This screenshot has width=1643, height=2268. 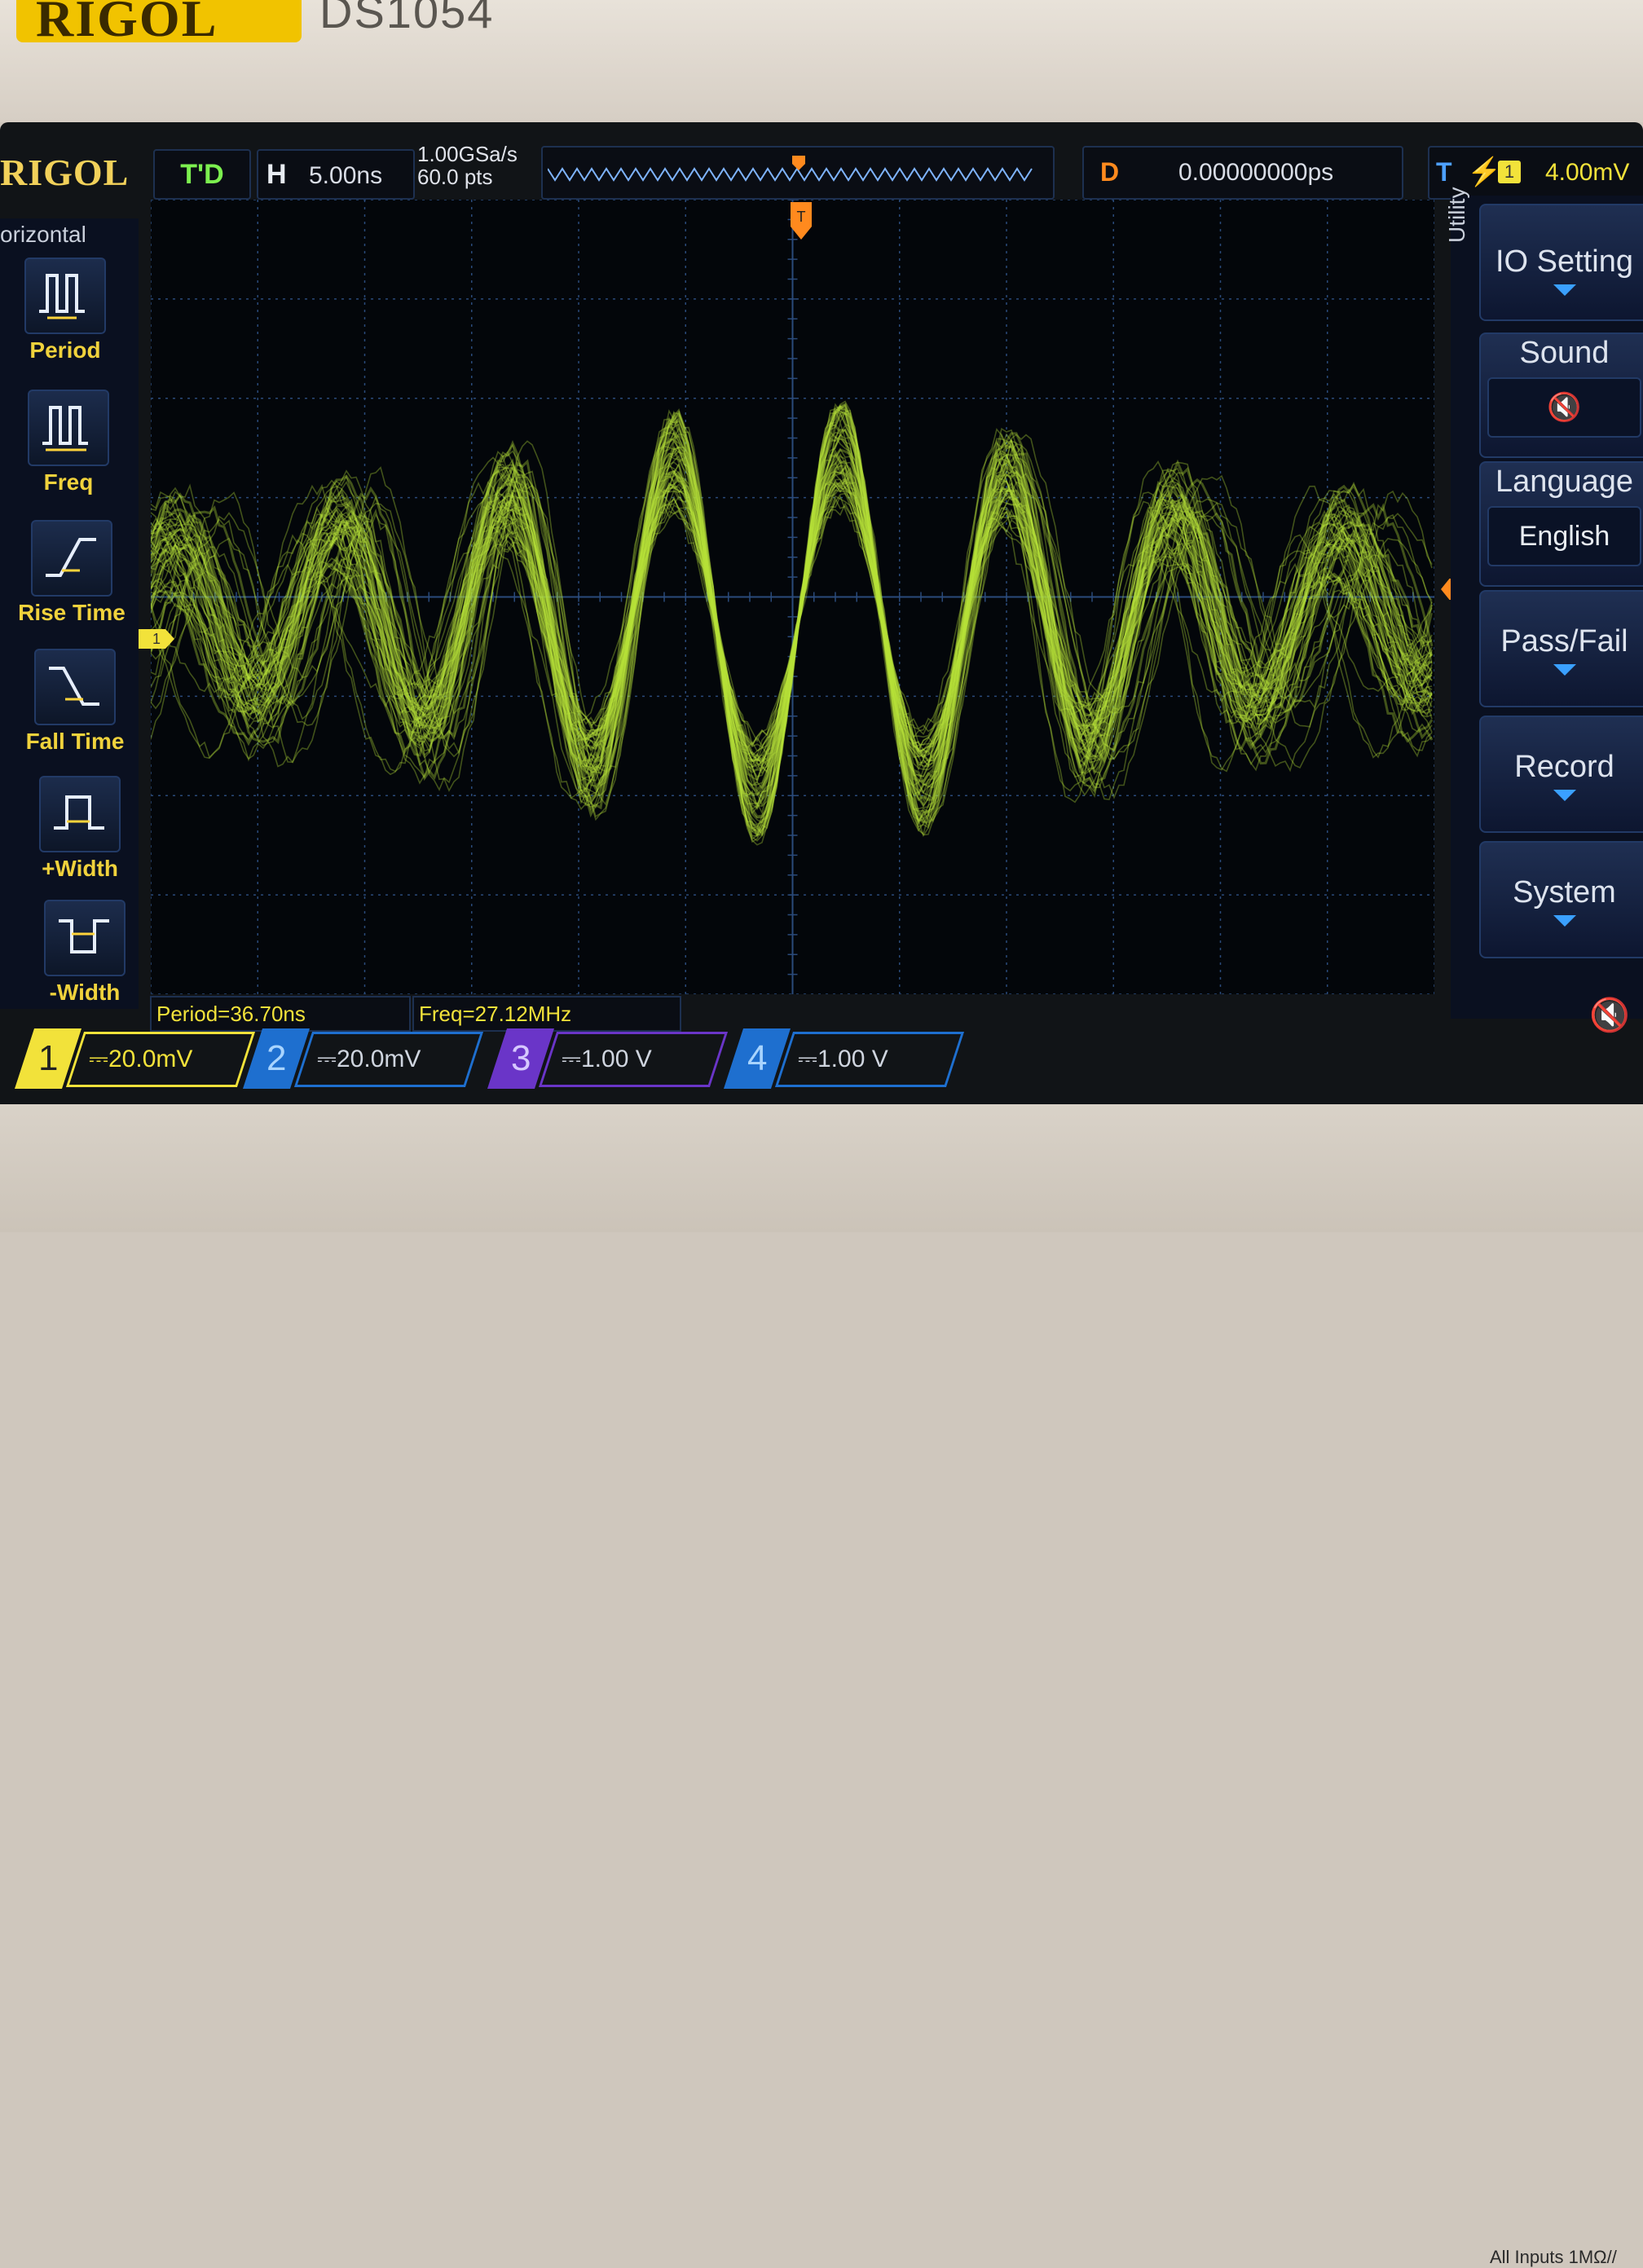 I want to click on delay-label: D, so click(x=1110, y=172).